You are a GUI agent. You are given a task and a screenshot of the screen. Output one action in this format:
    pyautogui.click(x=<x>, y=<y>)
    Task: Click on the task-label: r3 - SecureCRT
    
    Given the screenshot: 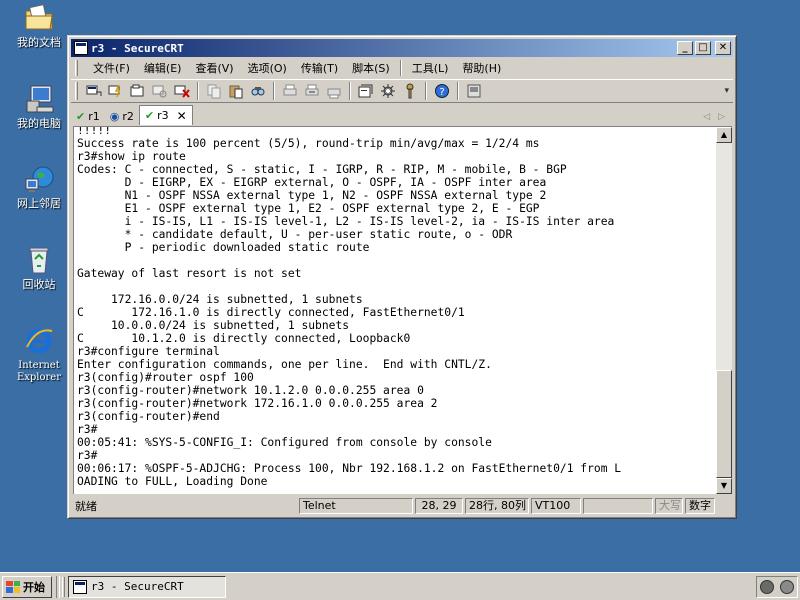 What is the action you would take?
    pyautogui.click(x=137, y=586)
    